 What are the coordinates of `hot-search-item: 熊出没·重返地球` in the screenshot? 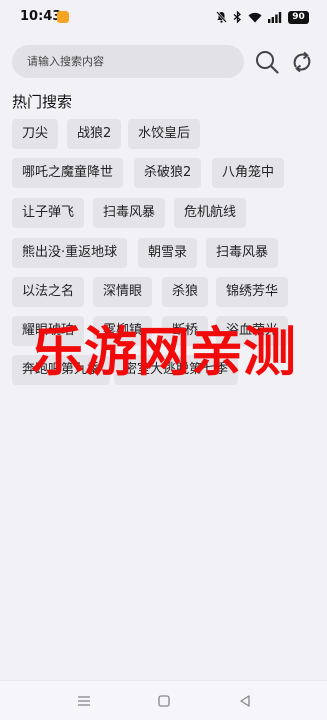 It's located at (70, 253).